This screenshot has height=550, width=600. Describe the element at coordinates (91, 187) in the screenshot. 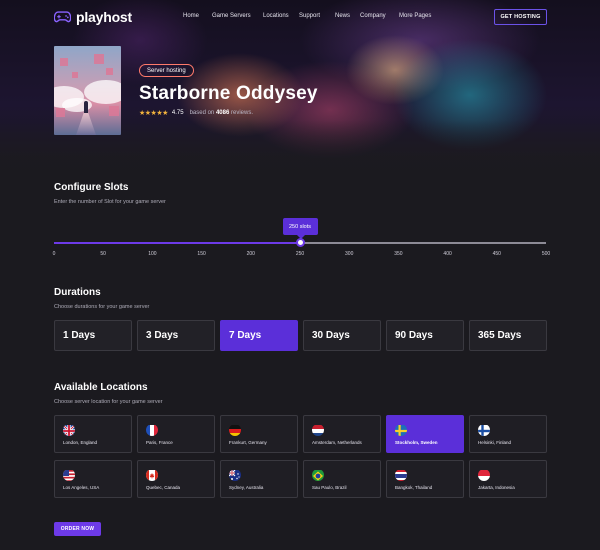

I see `slots-title: Configure Slots` at that location.